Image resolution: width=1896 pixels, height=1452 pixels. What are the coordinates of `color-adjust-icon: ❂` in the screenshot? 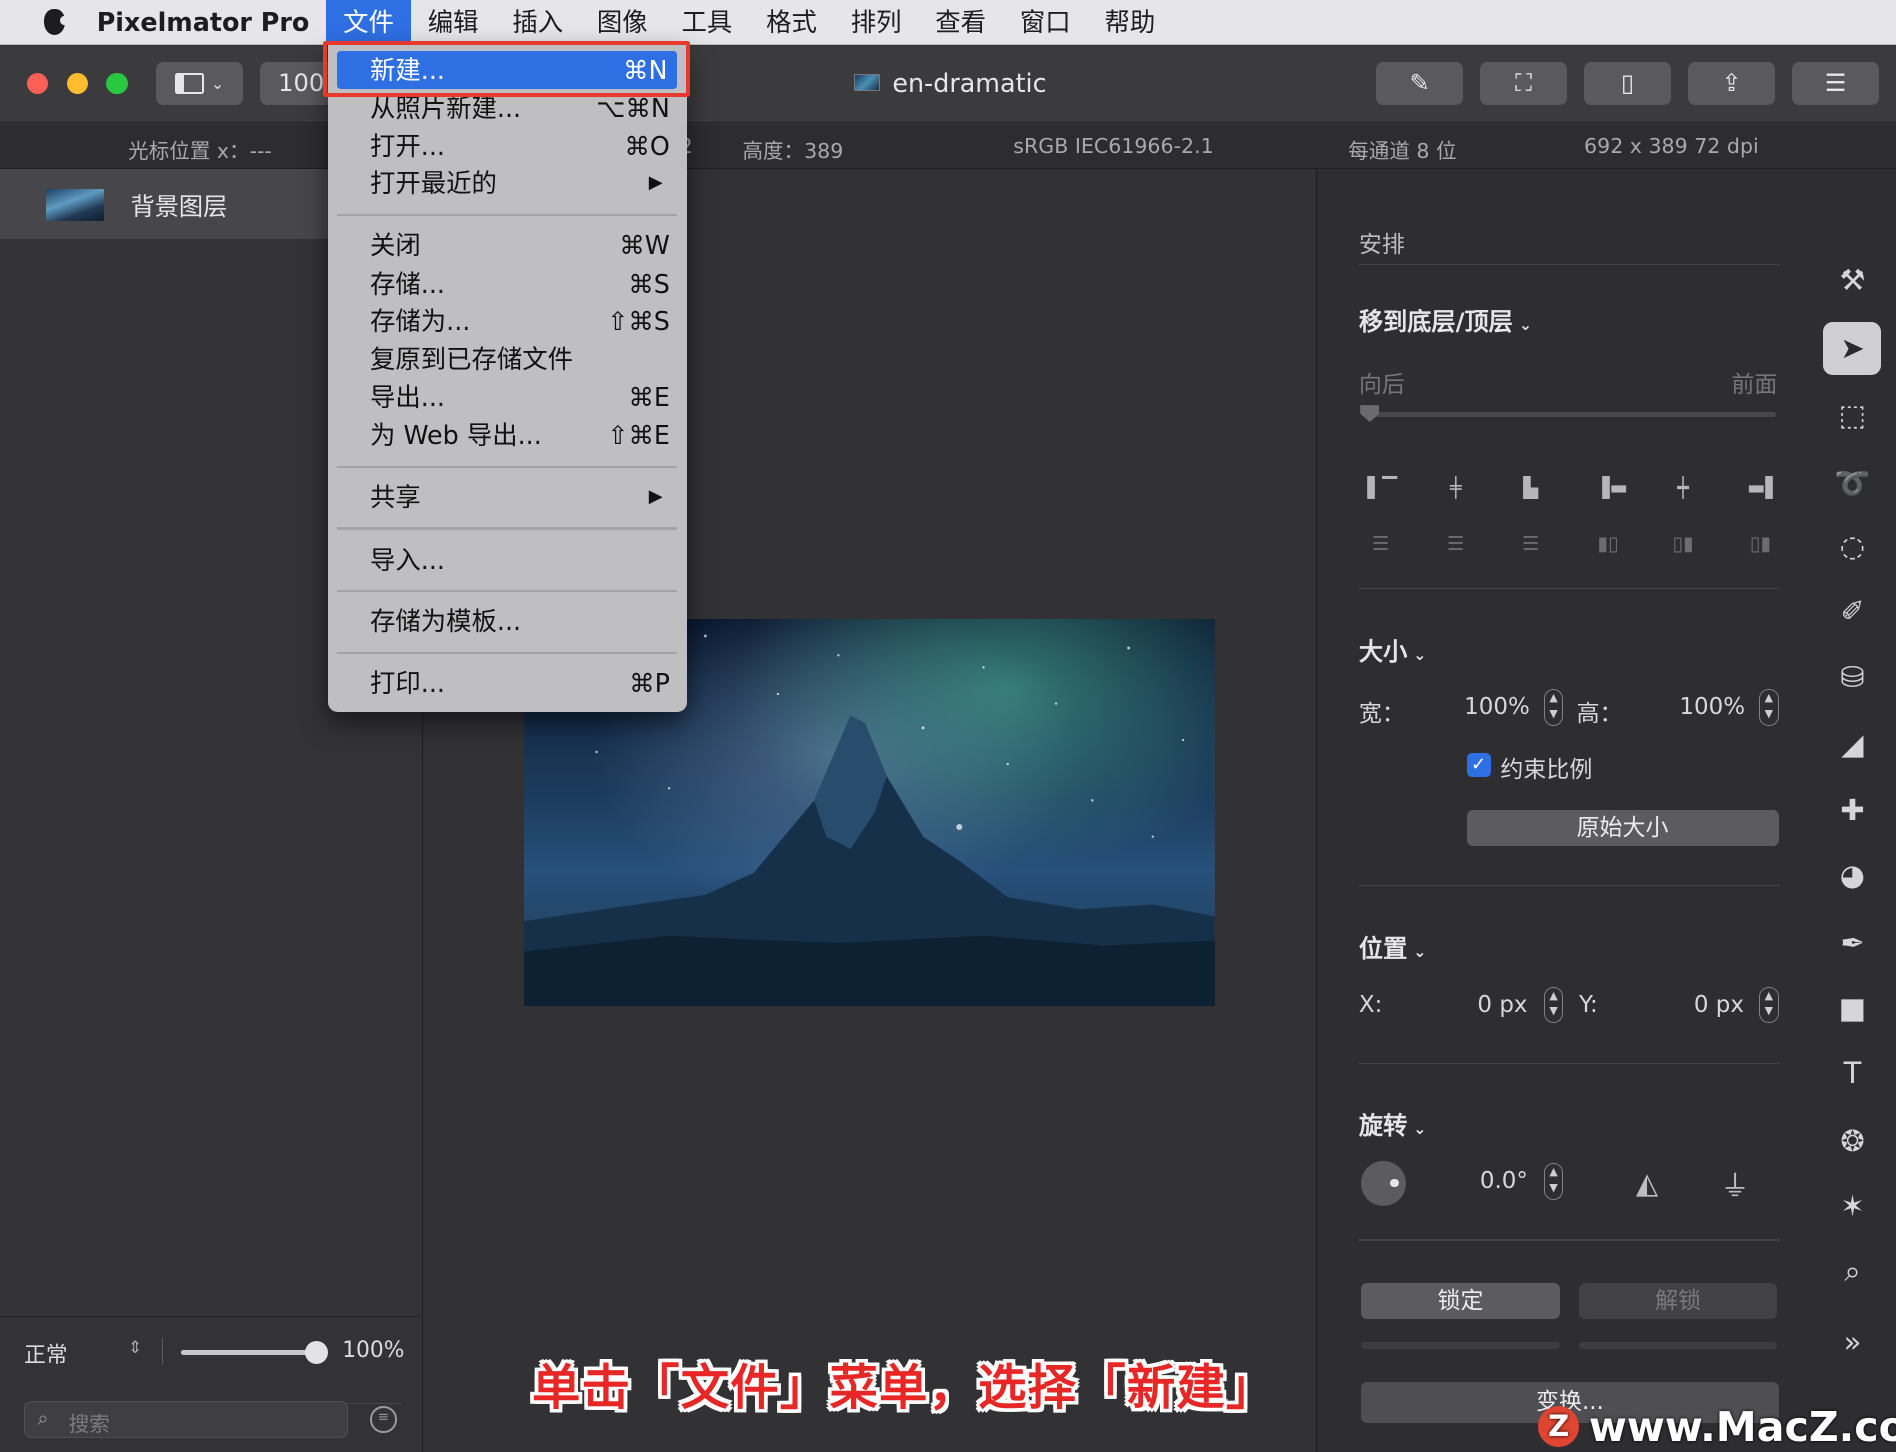 It's located at (1852, 1141).